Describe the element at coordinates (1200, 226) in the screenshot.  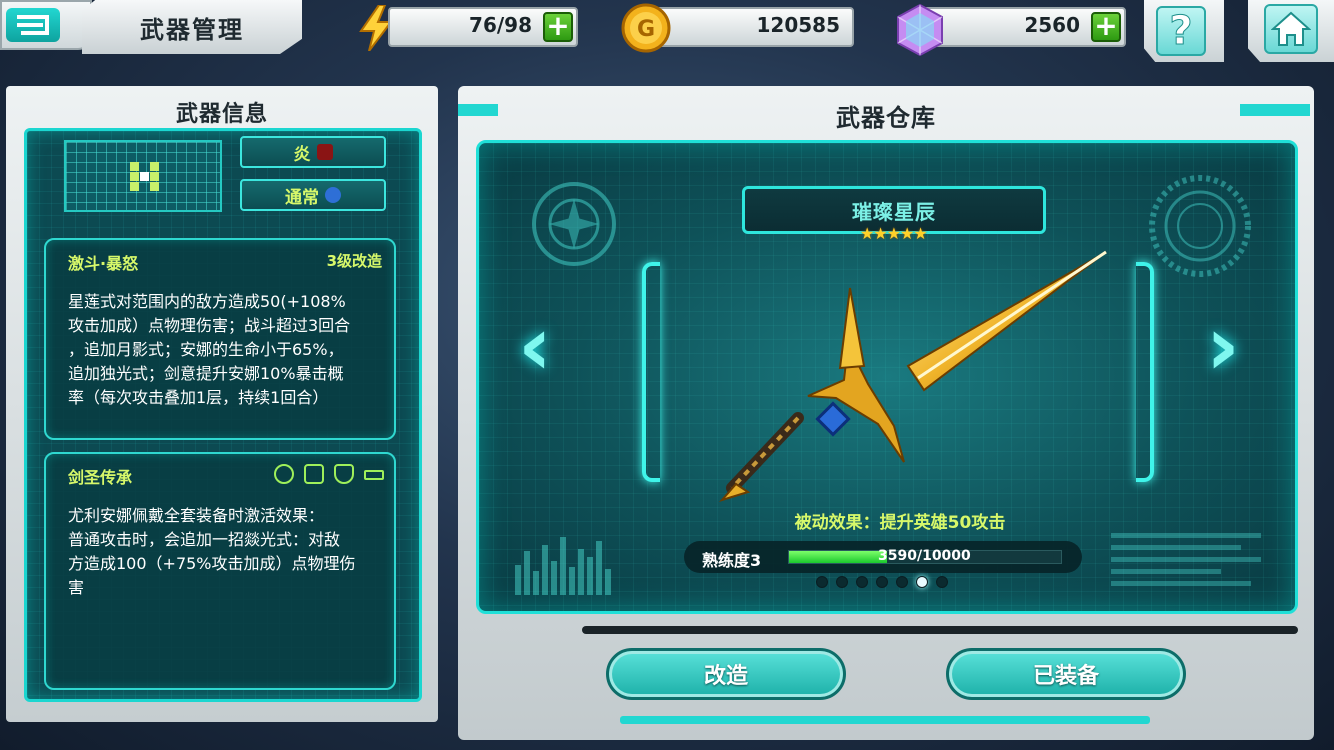
I see `hud-radar-decoration` at that location.